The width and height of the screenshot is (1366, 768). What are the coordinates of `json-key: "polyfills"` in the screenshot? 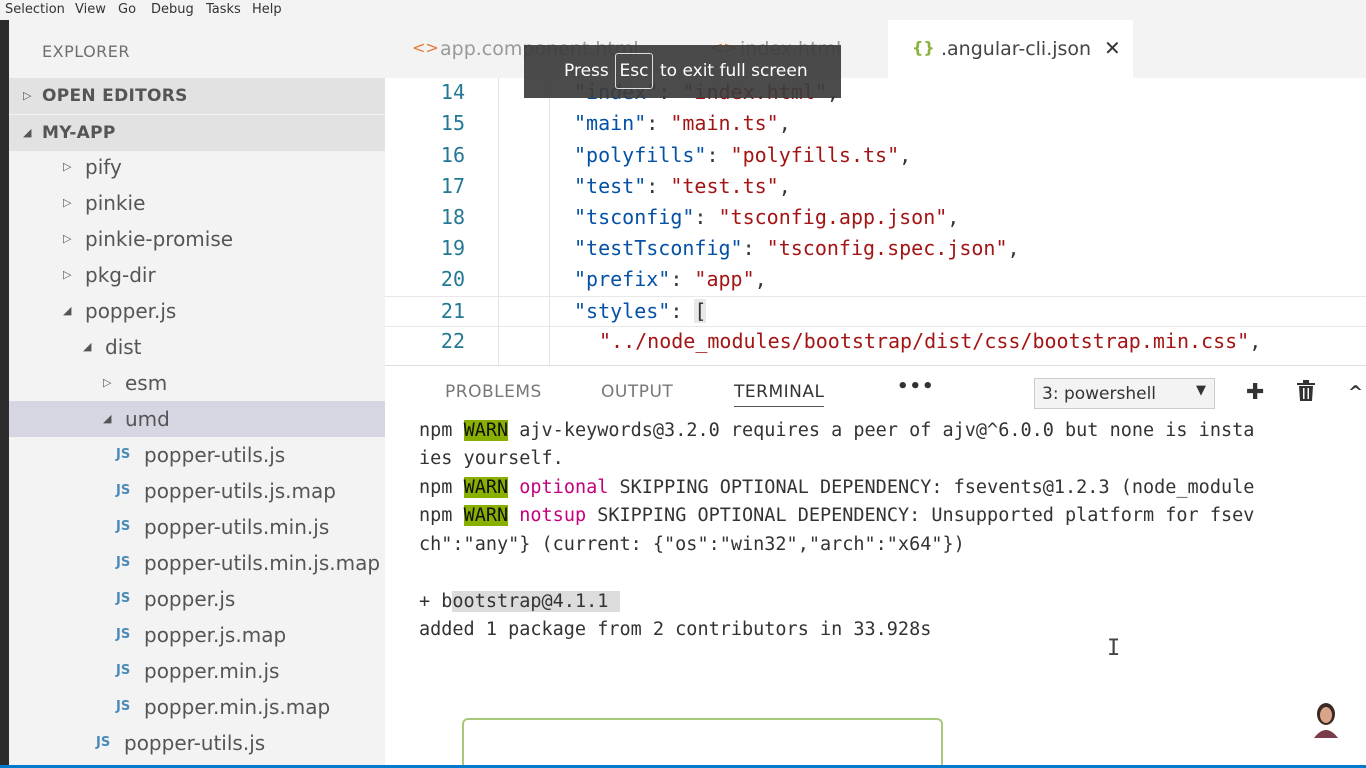 It's located at (640, 155).